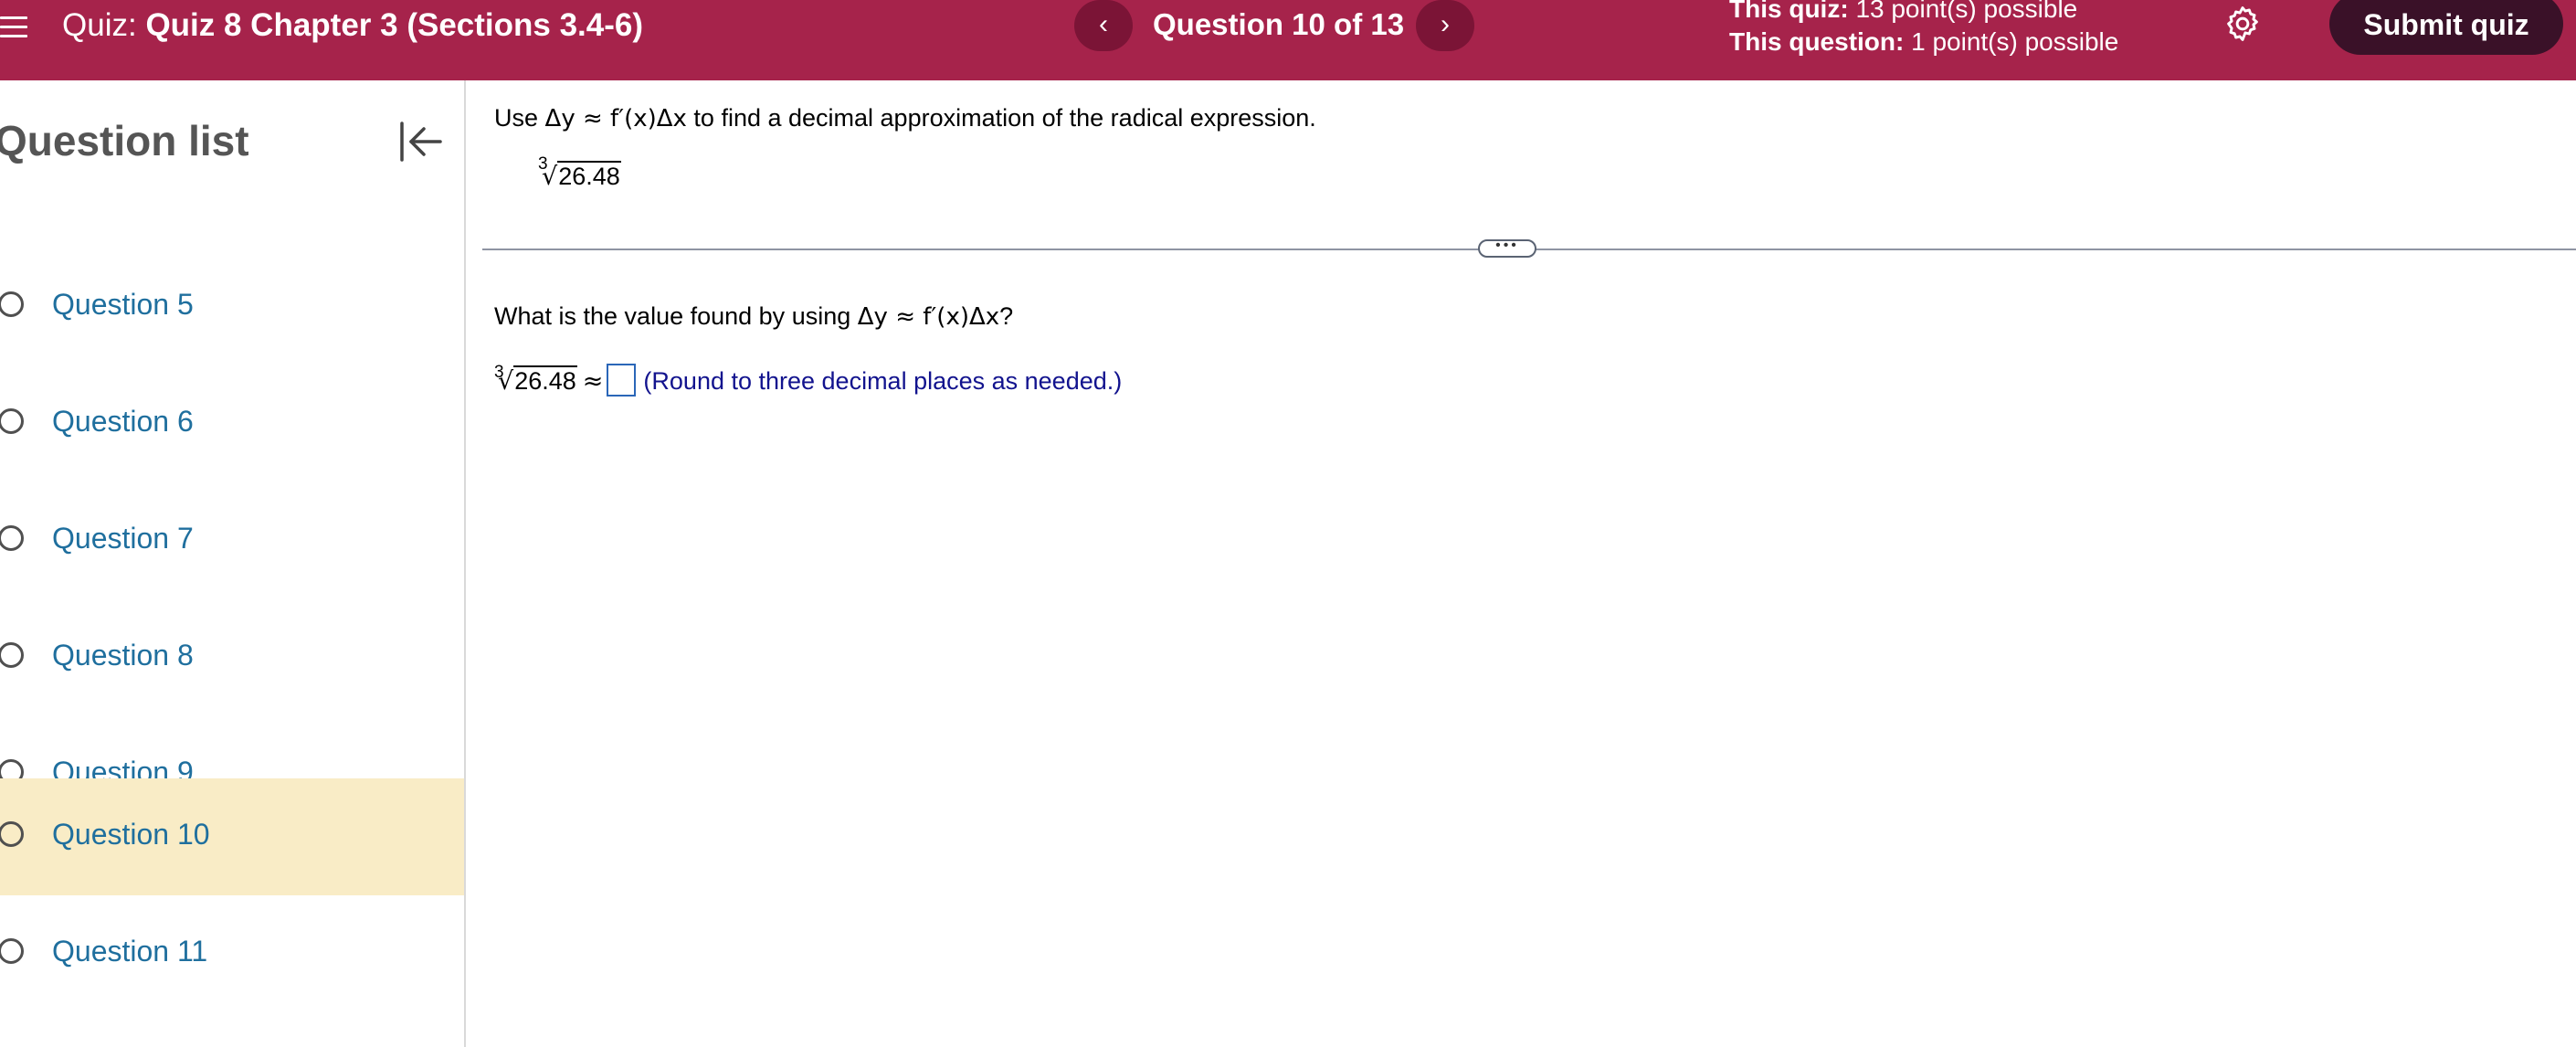  Describe the element at coordinates (593, 382) in the screenshot. I see `approx-symbol: ≈` at that location.